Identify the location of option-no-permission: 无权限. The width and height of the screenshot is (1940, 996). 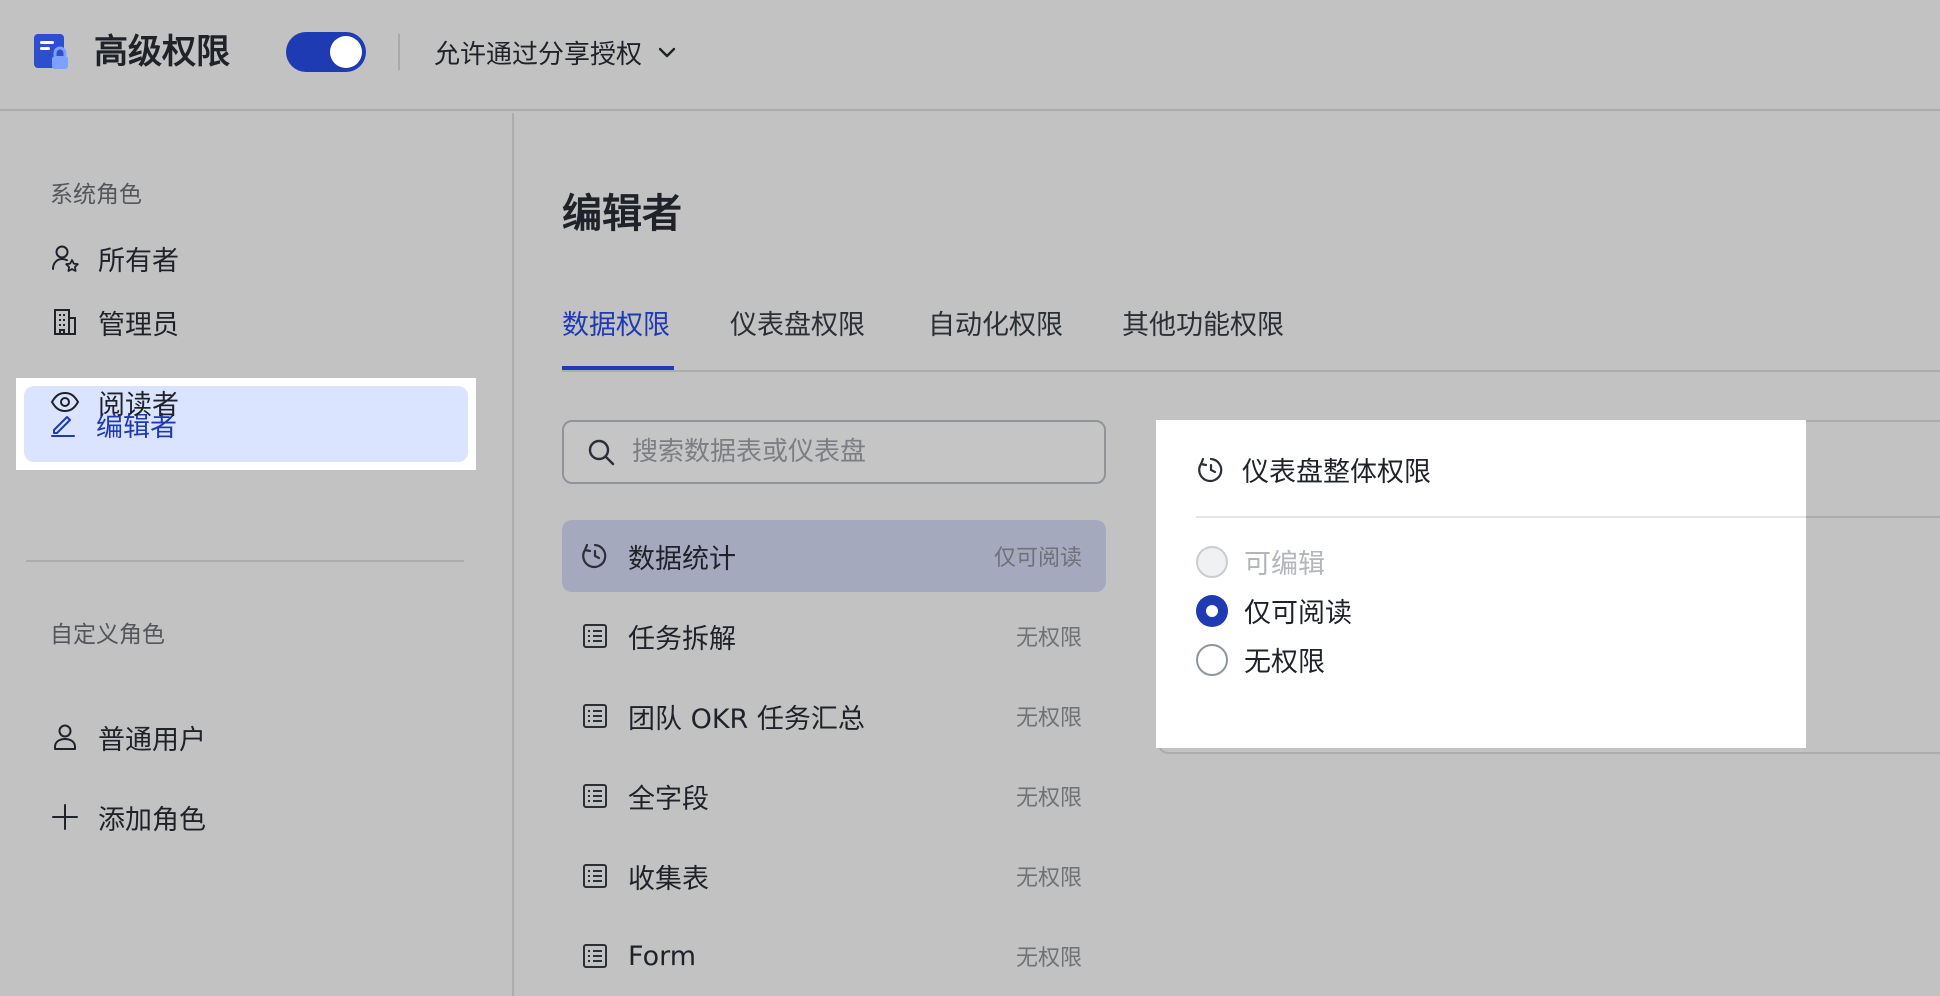
(1260, 659).